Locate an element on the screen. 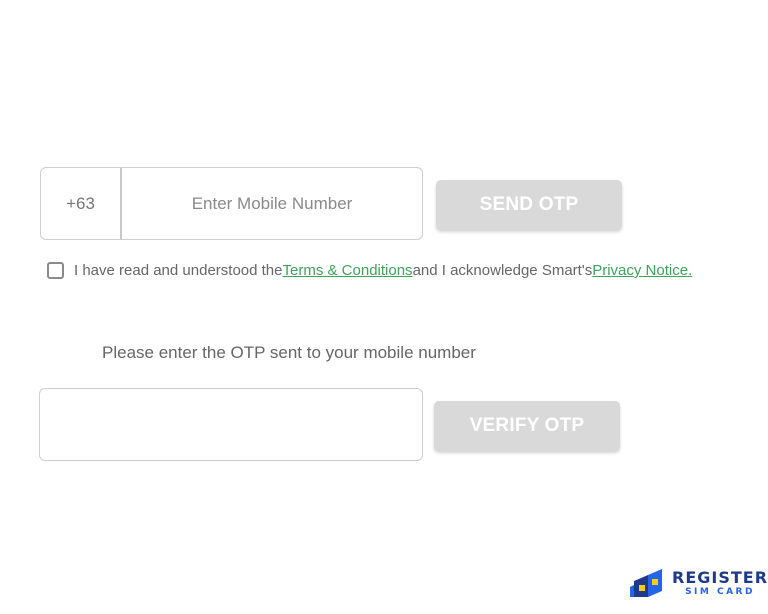  register-sim-card-logo: REGISTER SIM CARD is located at coordinates (699, 583).